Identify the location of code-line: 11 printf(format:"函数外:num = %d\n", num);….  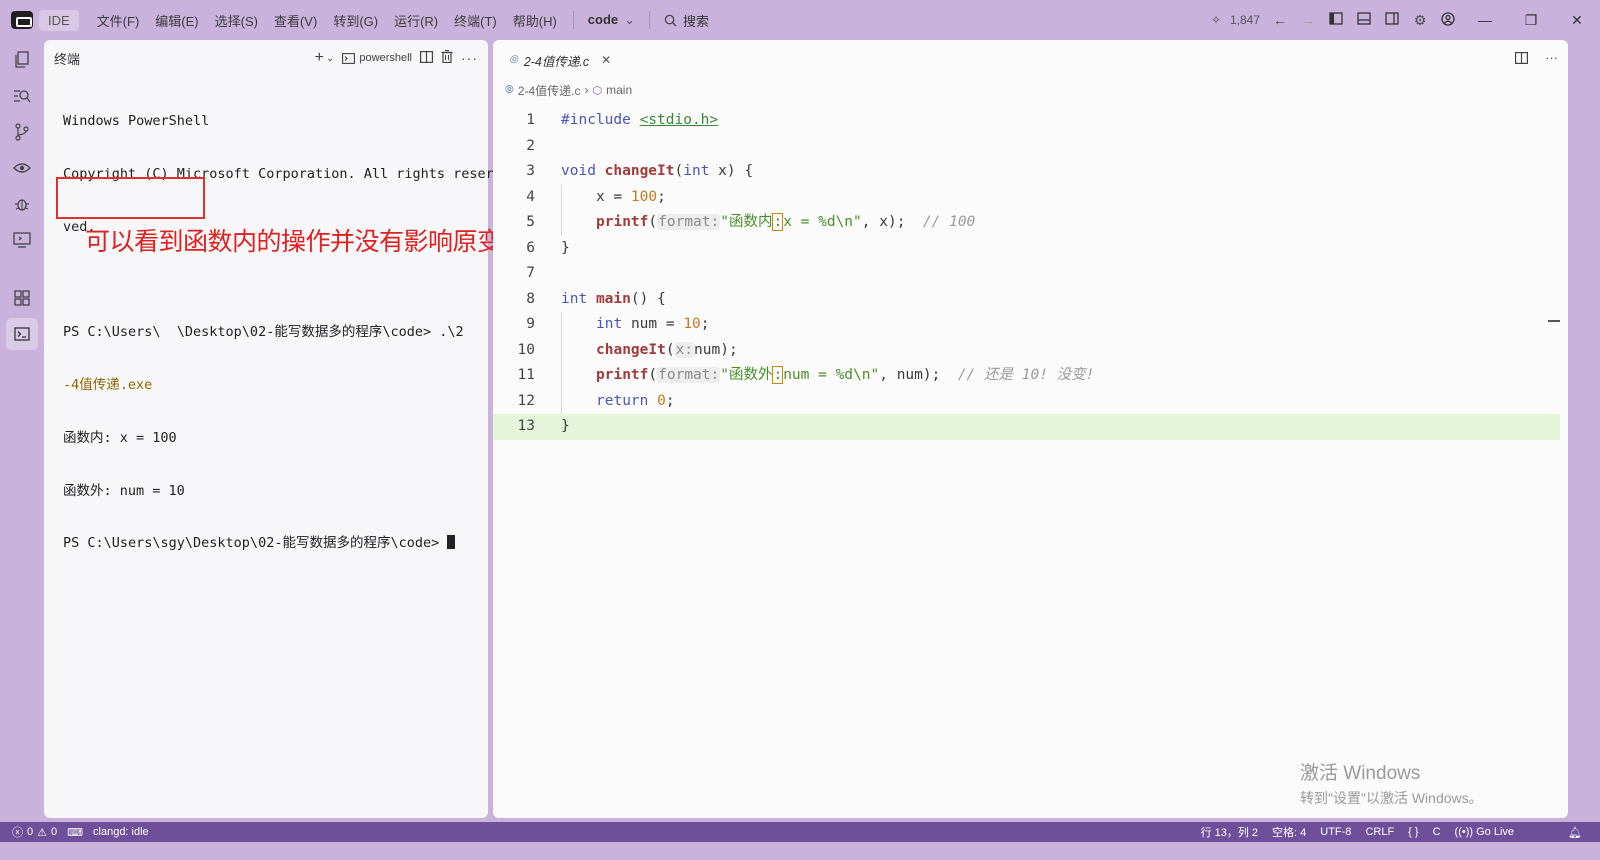
(1026, 376).